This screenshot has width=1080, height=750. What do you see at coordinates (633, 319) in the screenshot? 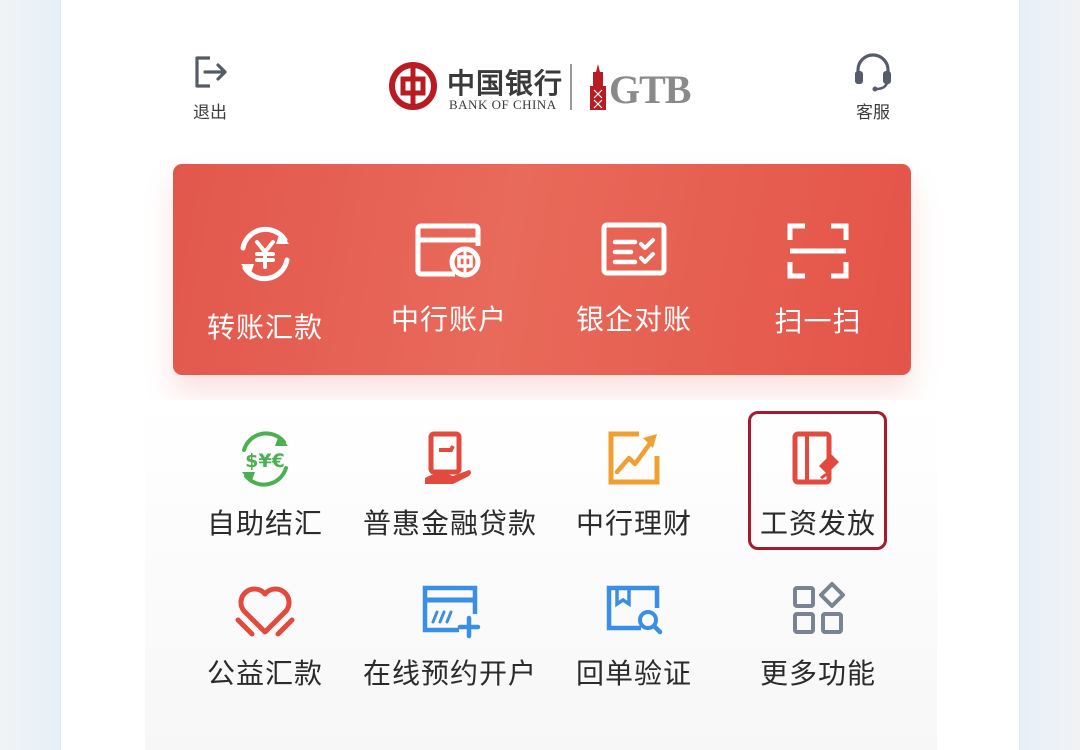
I see `quick-action-label: 银企对账` at bounding box center [633, 319].